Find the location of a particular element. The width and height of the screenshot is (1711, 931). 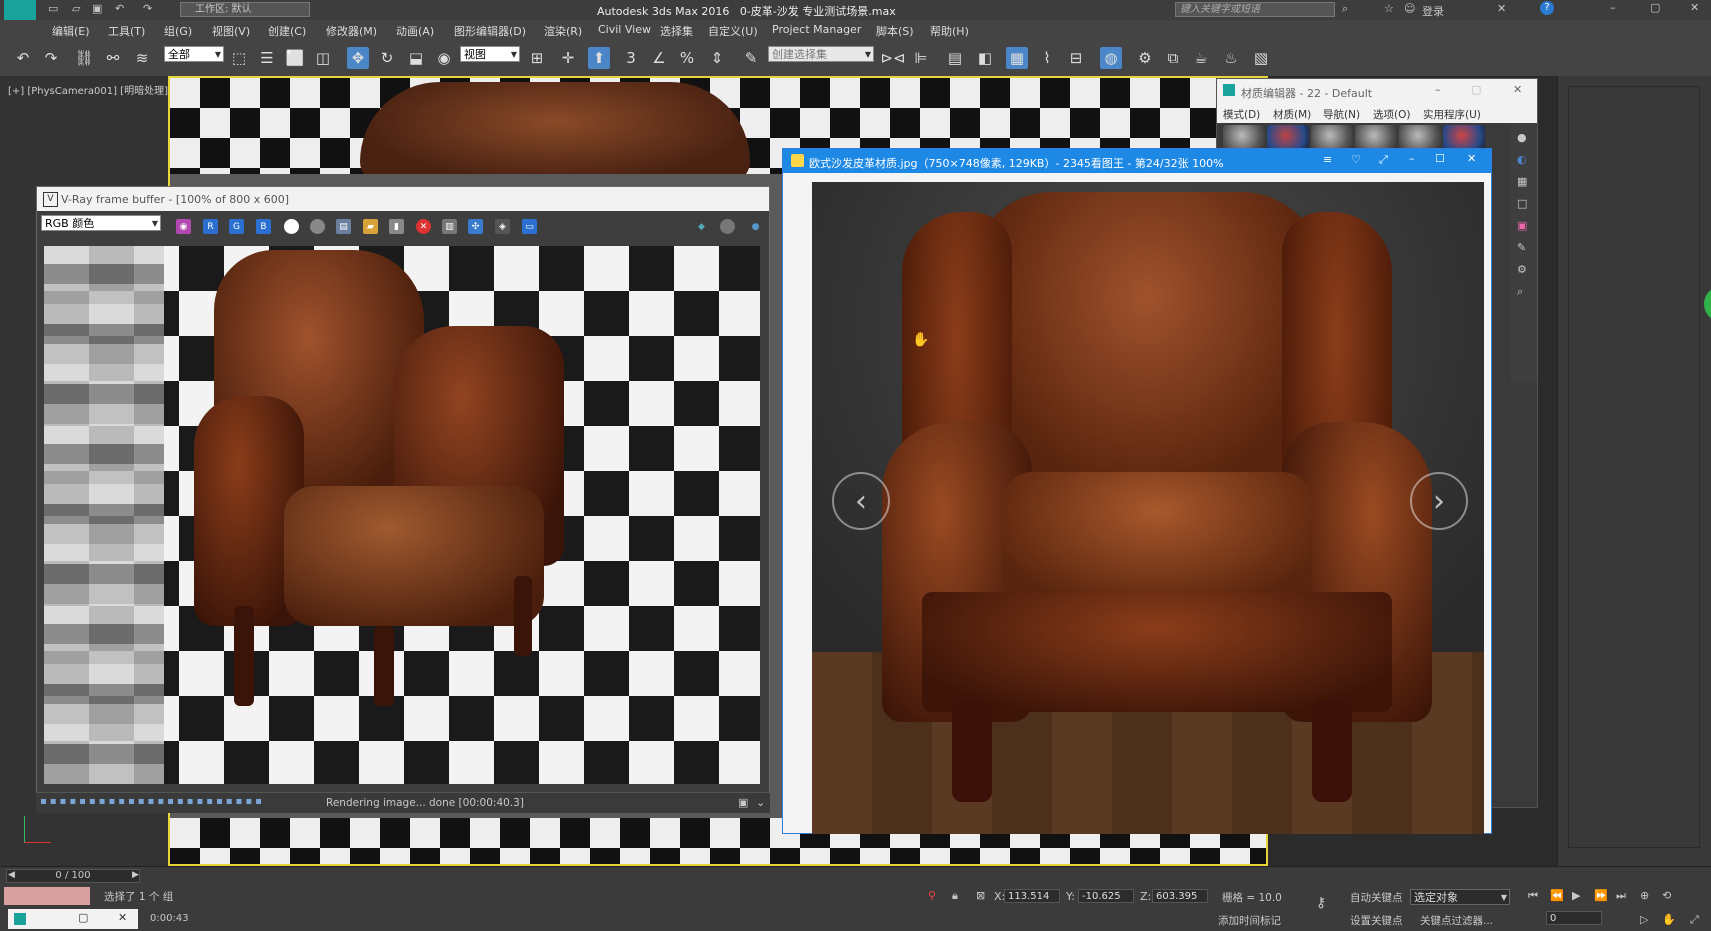

video-color-check-icon: ▣ is located at coordinates (1522, 225).